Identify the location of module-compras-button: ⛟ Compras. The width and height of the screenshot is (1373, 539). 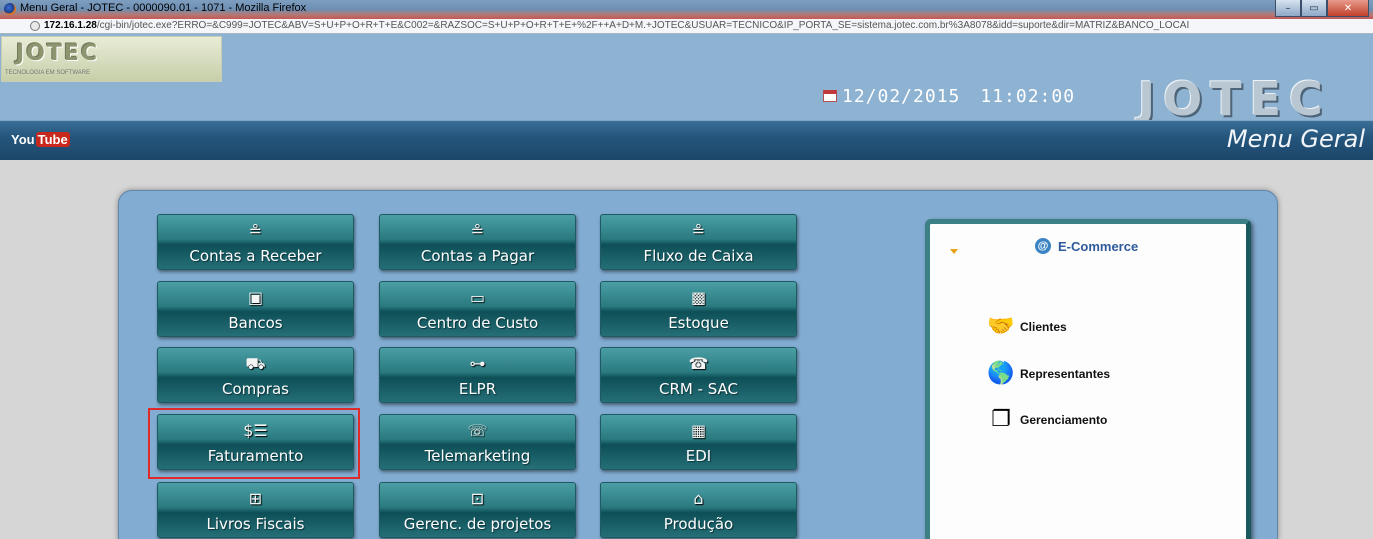
(255, 375).